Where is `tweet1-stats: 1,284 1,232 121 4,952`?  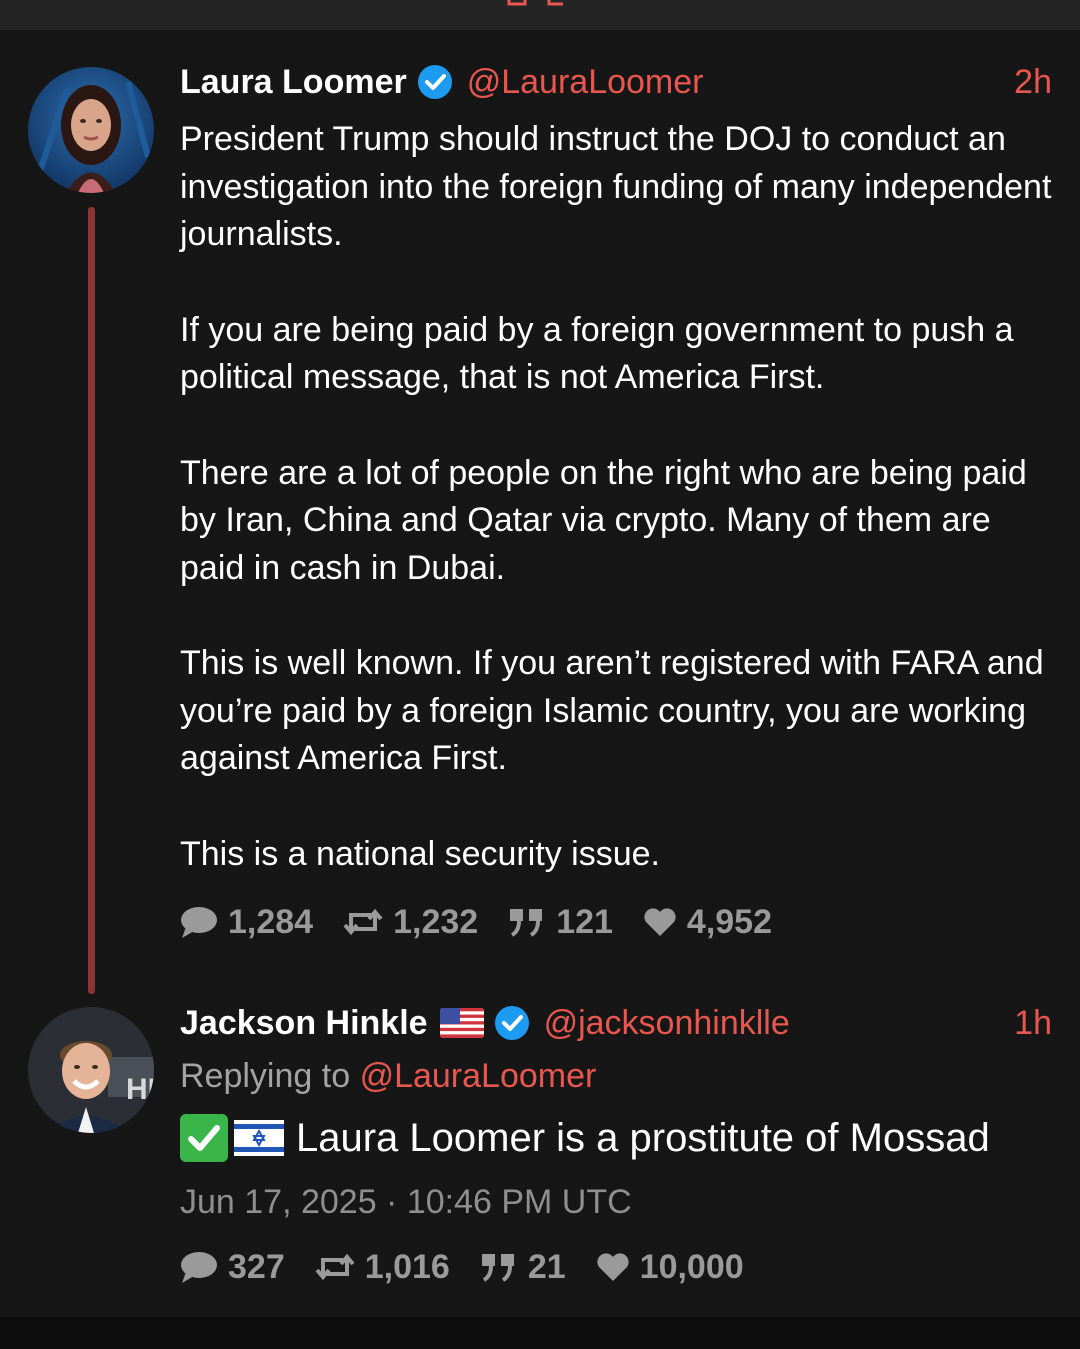 tweet1-stats: 1,284 1,232 121 4,952 is located at coordinates (491, 922).